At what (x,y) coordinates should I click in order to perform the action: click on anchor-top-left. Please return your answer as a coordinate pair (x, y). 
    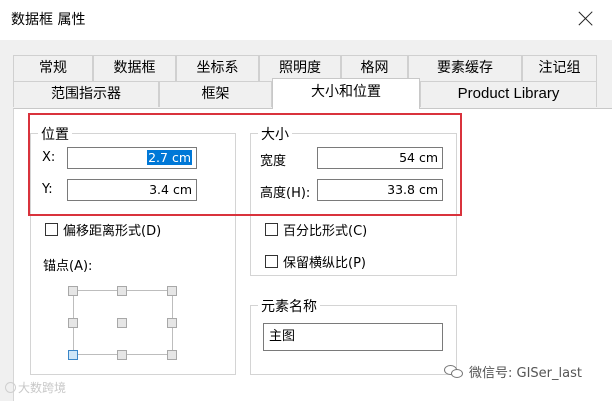
    Looking at the image, I should click on (73, 291).